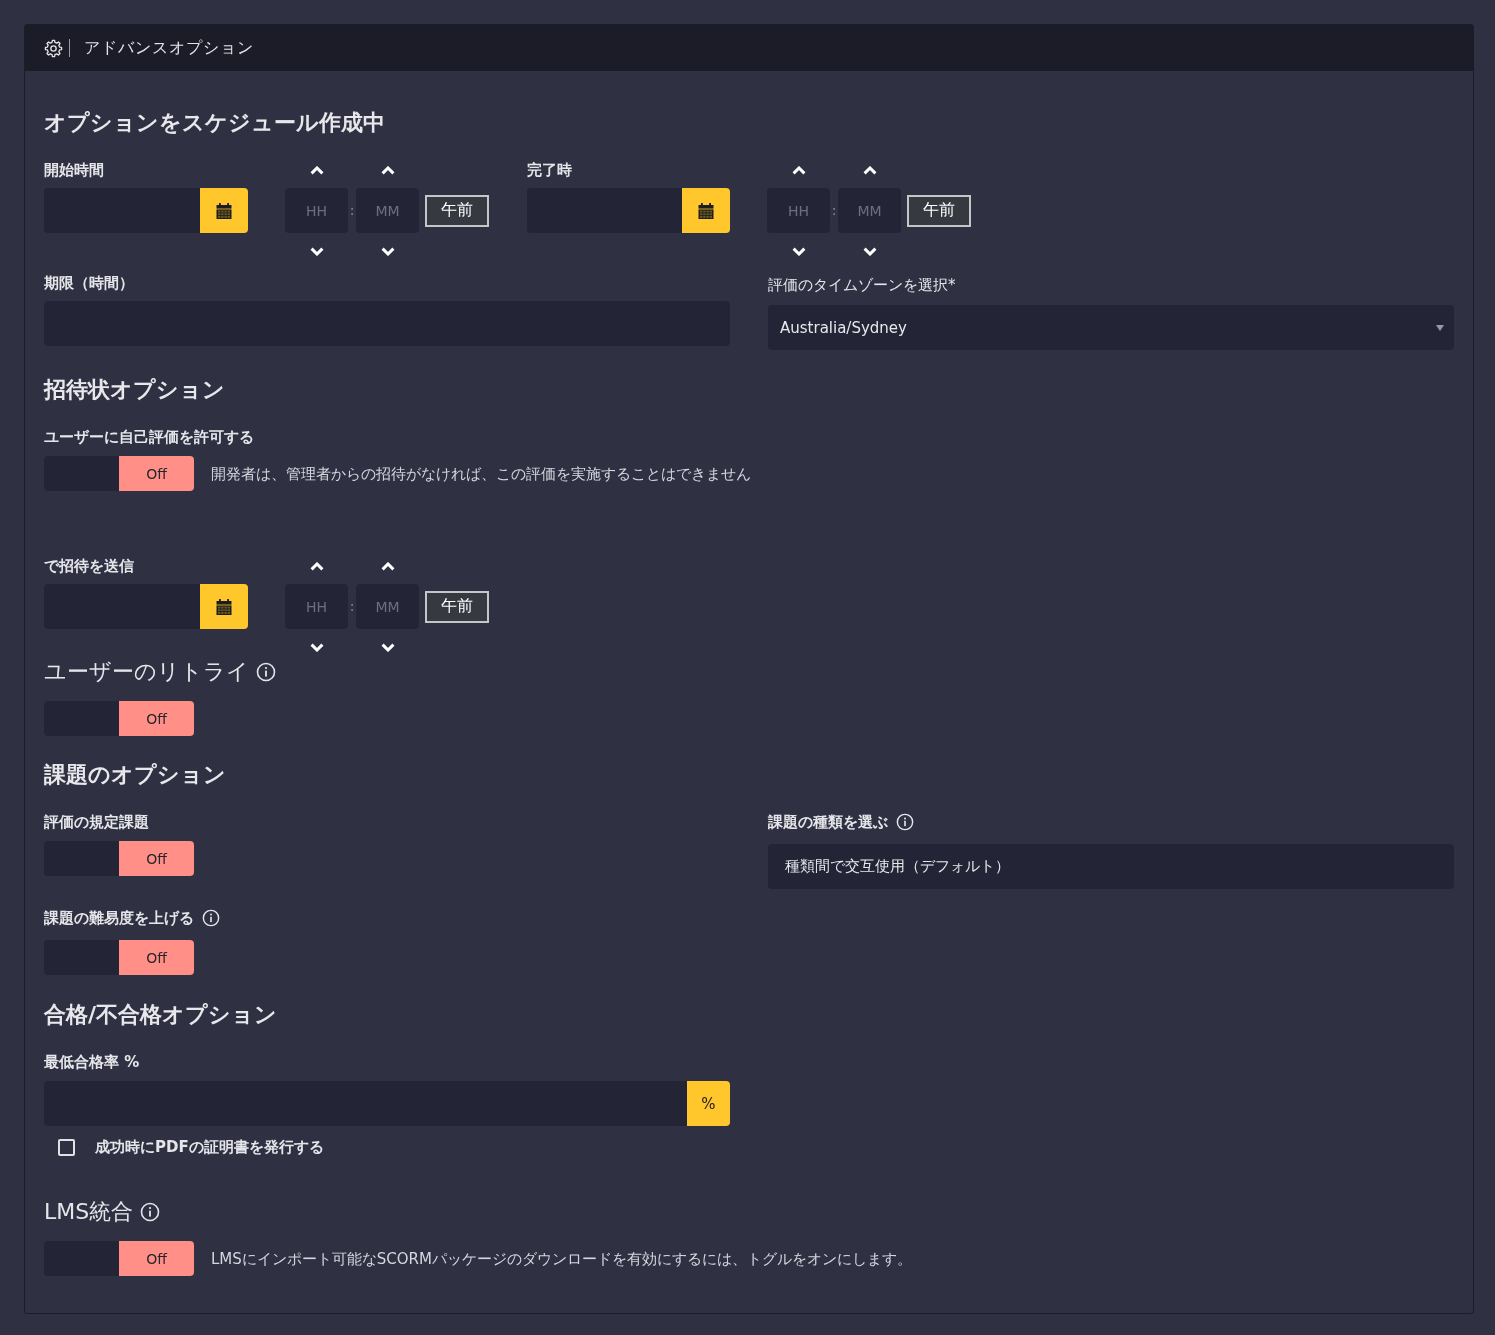 The width and height of the screenshot is (1495, 1335). I want to click on field-label: ユーザーに自己評価を許可する, so click(149, 437).